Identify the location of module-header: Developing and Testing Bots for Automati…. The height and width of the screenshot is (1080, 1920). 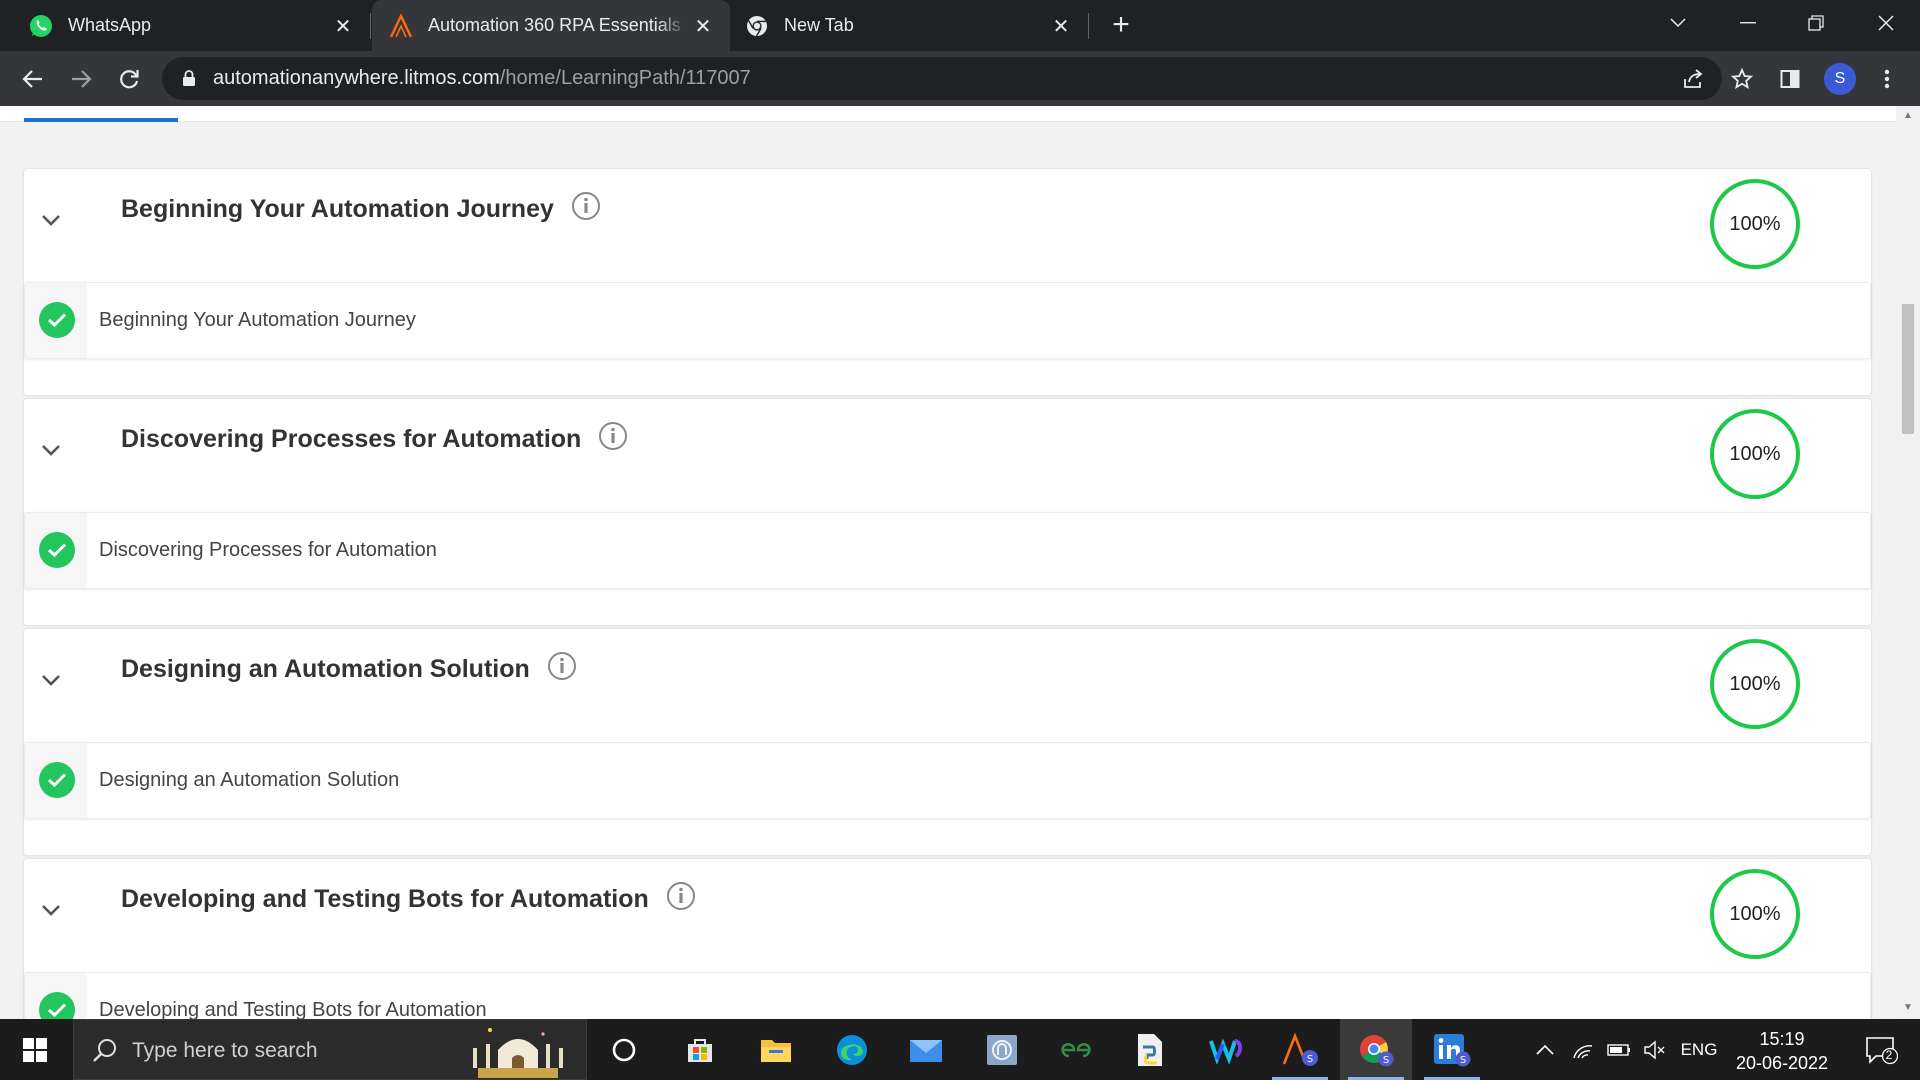
(947, 916).